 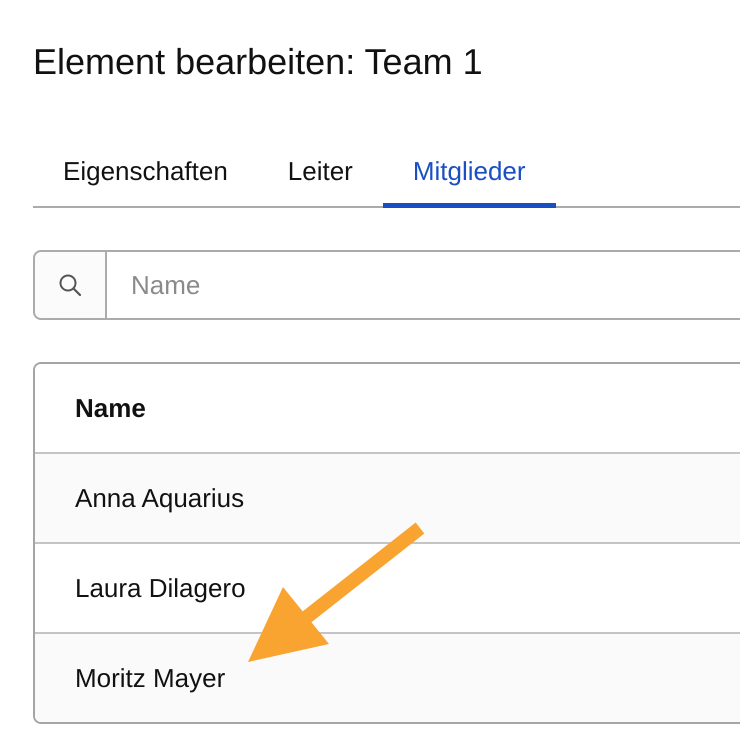 What do you see at coordinates (320, 174) in the screenshot?
I see `tab: Leiter` at bounding box center [320, 174].